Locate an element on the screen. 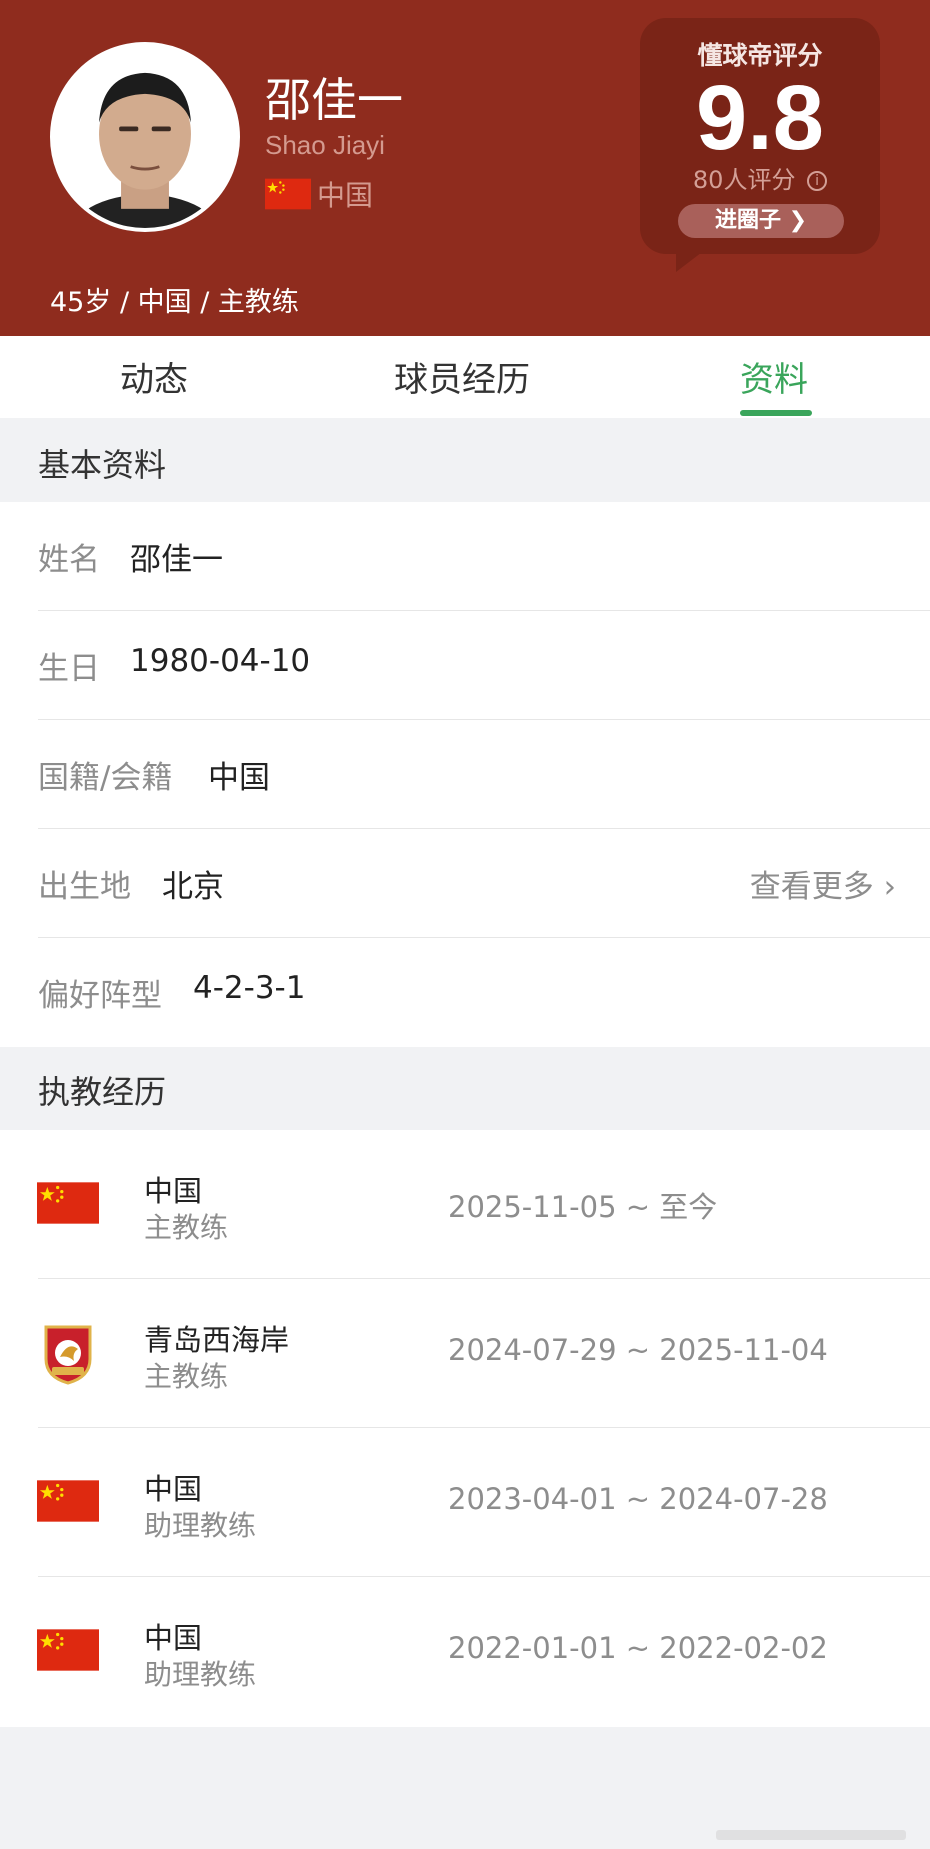  coaching-period: 2024-07-29 ~ 2025-11-04 is located at coordinates (638, 1350).